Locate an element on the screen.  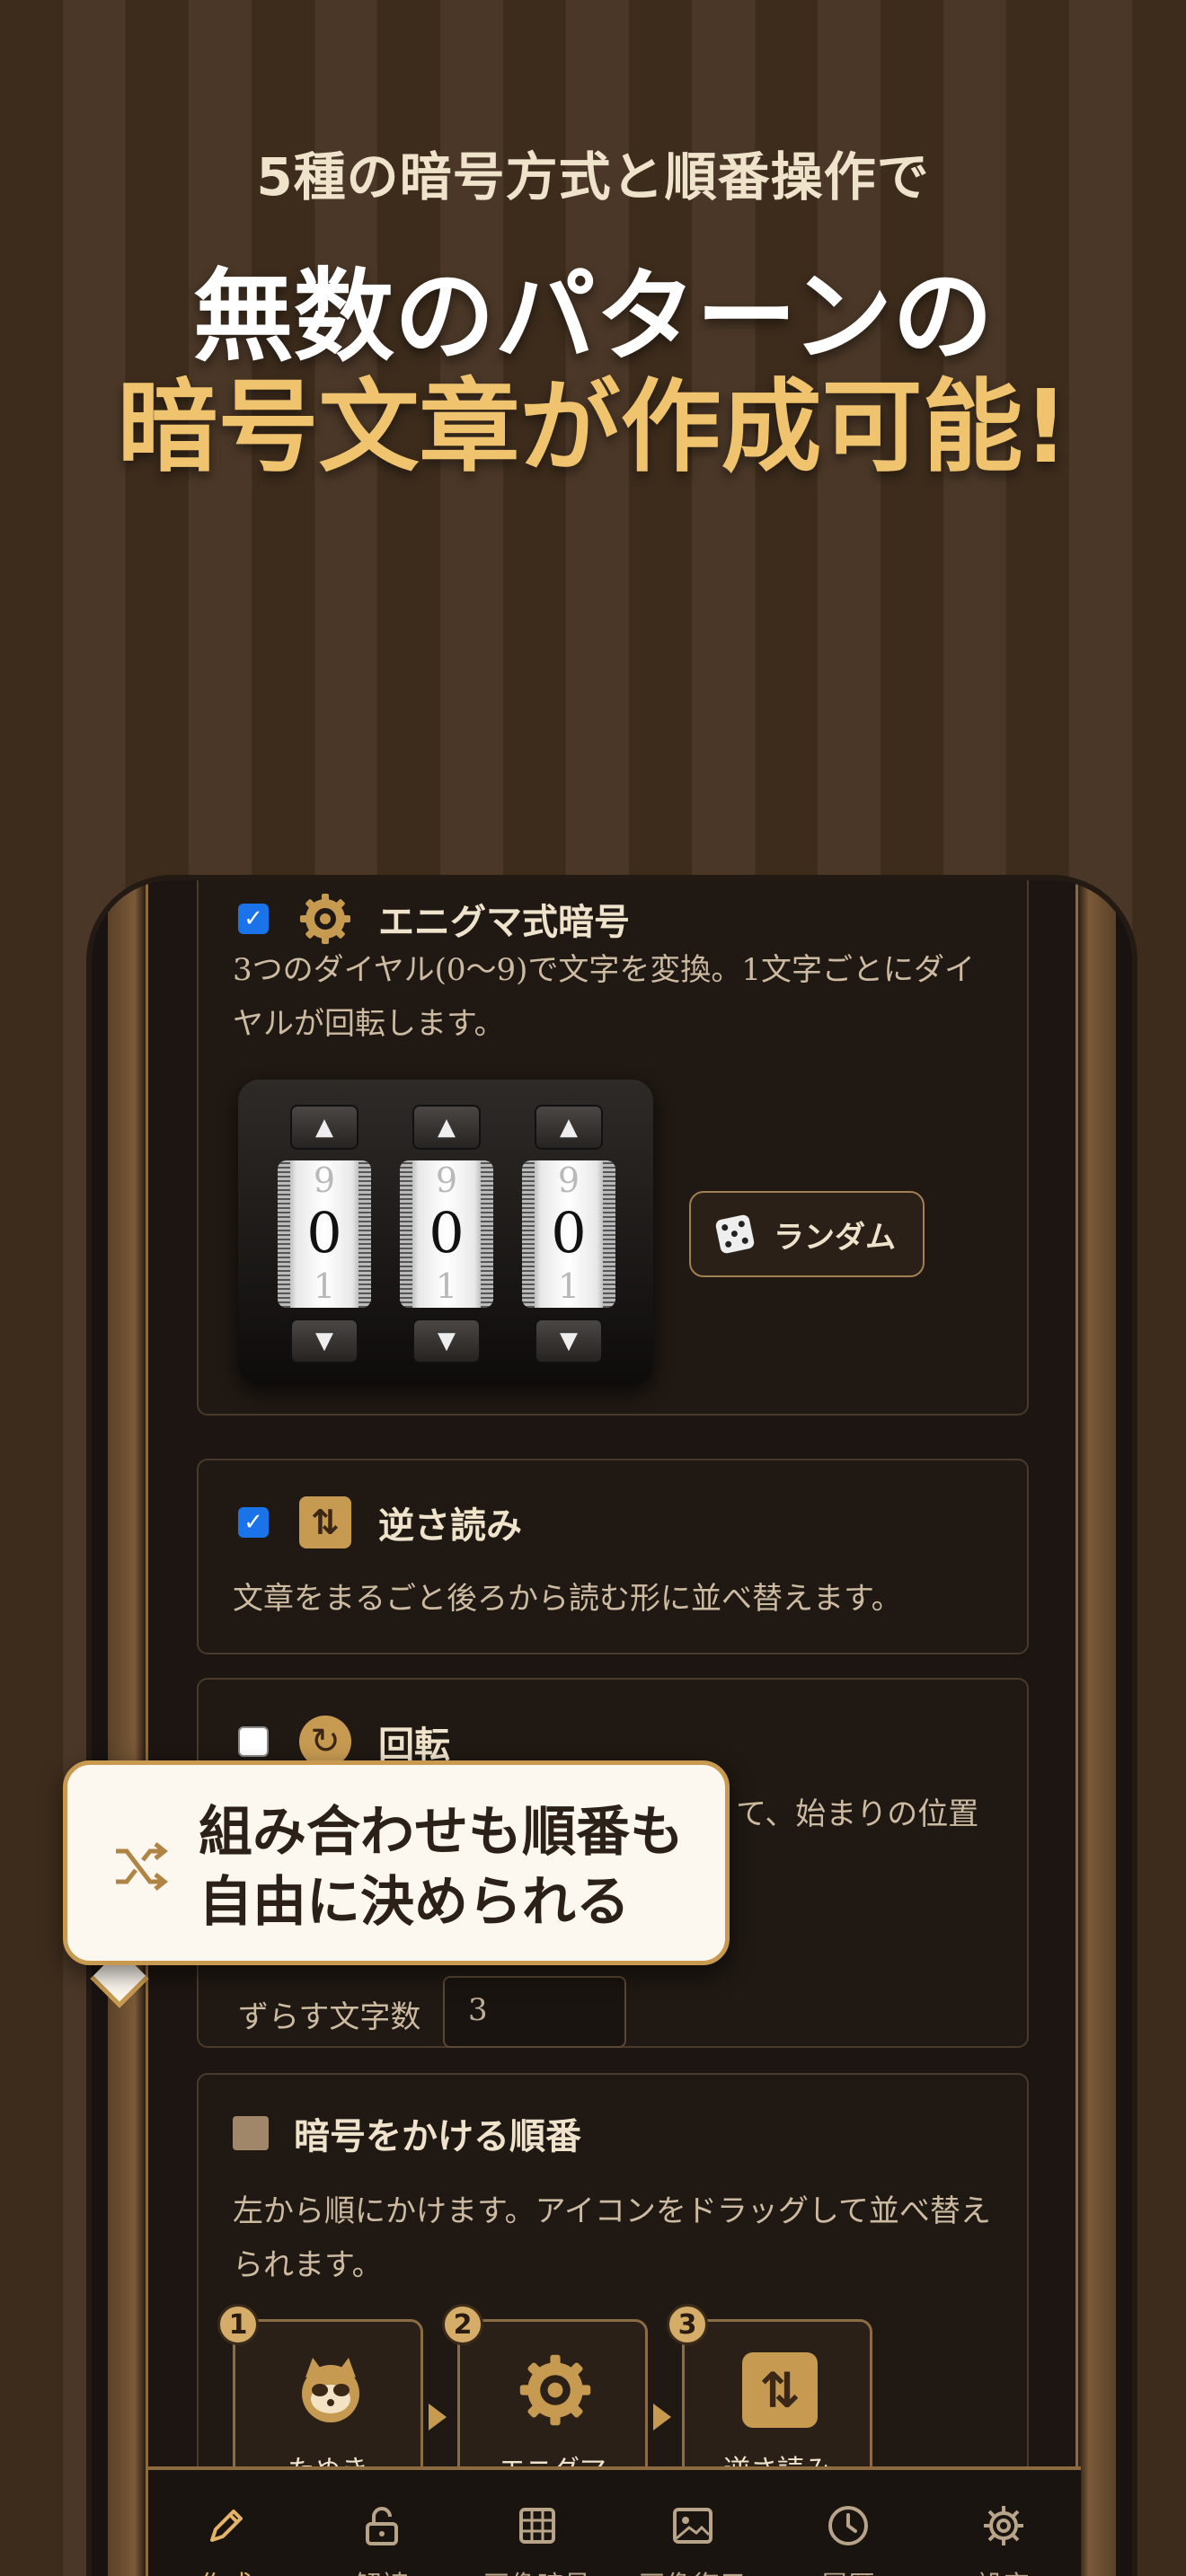
reverse-card: ⇅ 逆さ読み 文章をまるごと後ろから読む形に並べ替えます。 is located at coordinates (613, 1556).